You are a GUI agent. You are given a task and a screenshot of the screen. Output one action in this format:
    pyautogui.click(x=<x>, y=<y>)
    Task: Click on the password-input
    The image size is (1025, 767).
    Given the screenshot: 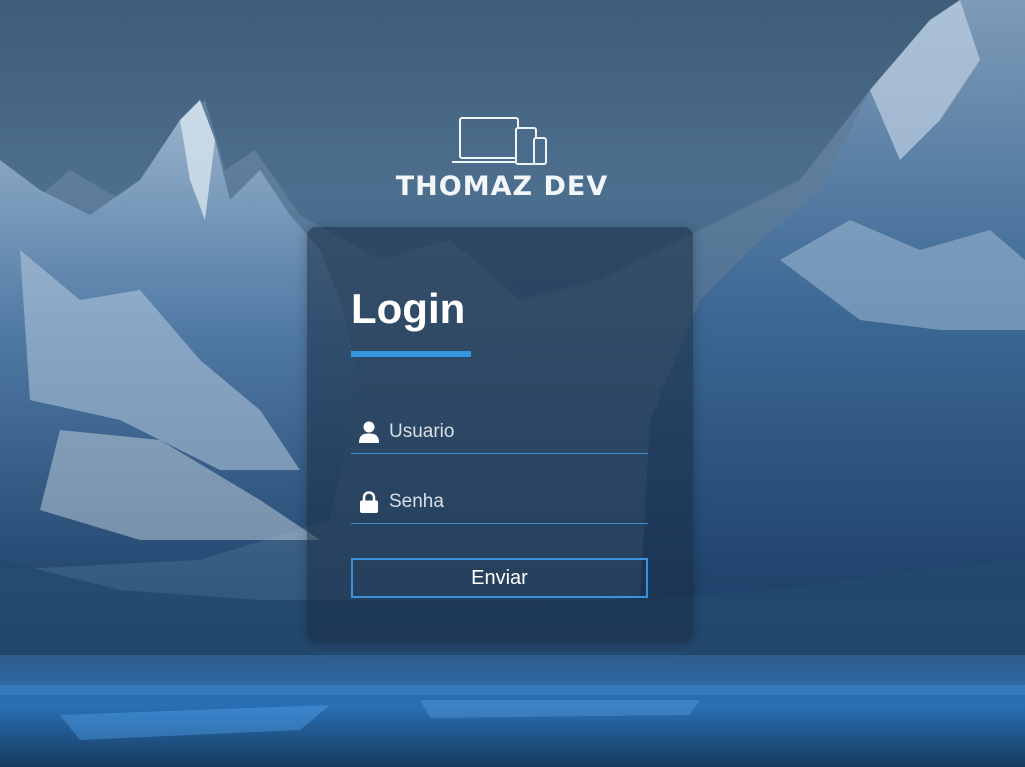 What is the action you would take?
    pyautogui.click(x=516, y=502)
    